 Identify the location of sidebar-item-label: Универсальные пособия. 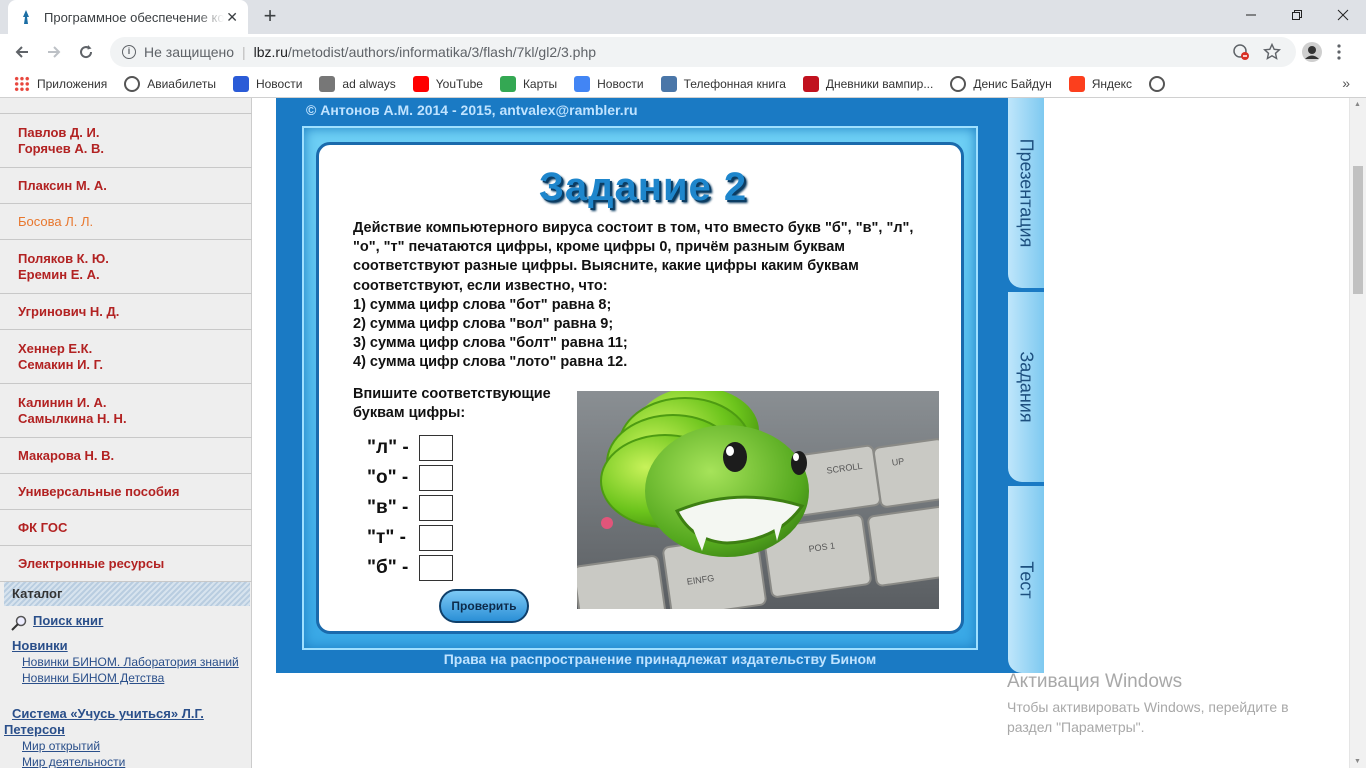
(99, 491).